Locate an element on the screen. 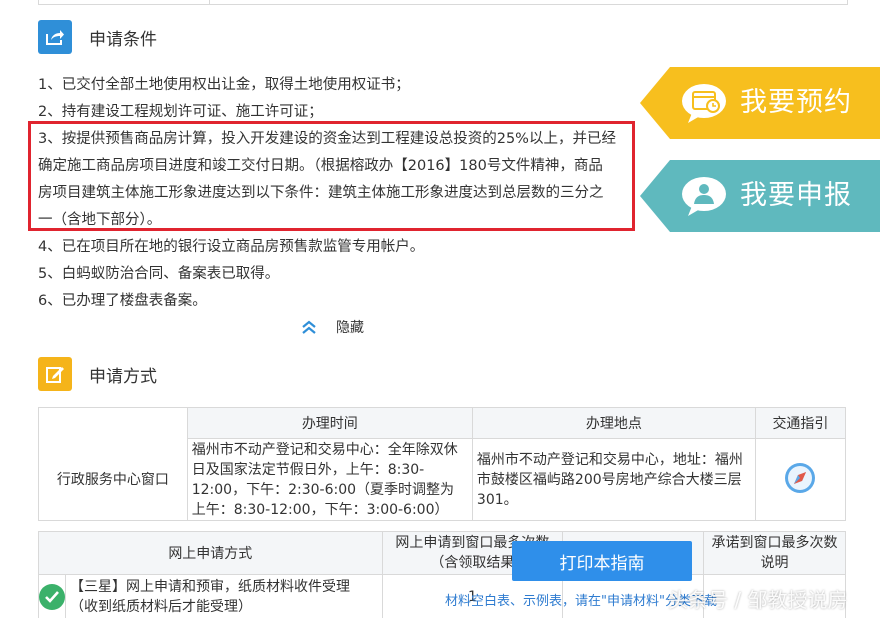 This screenshot has width=880, height=618. user-chat-icon is located at coordinates (705, 196).